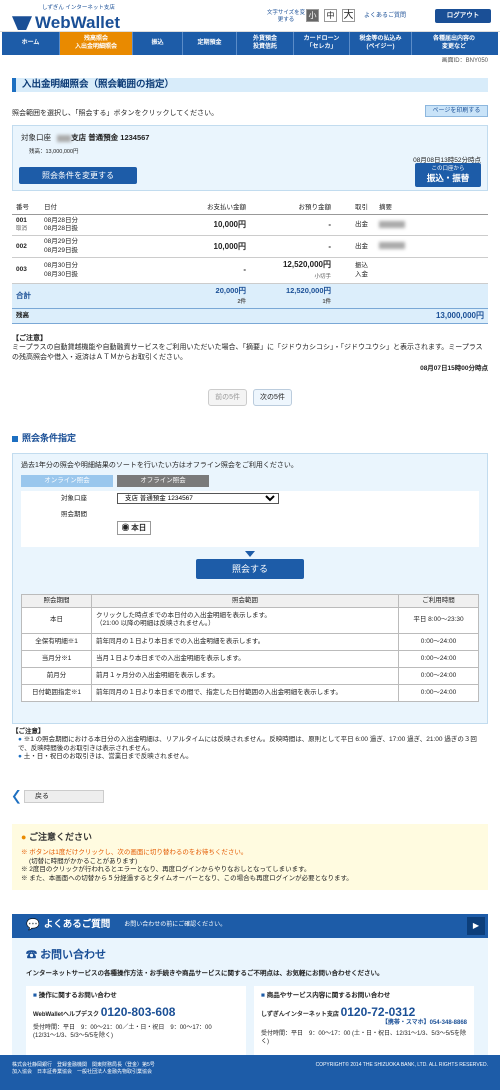  I want to click on faq-link: よくあるご質問, so click(385, 17).